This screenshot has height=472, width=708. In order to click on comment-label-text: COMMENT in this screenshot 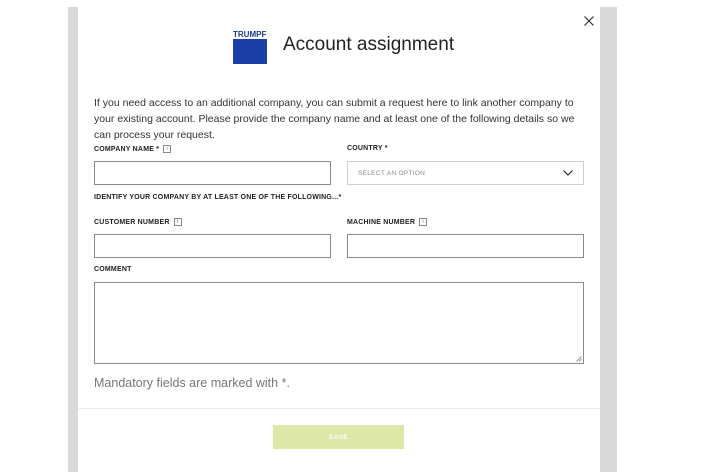, I will do `click(113, 269)`.